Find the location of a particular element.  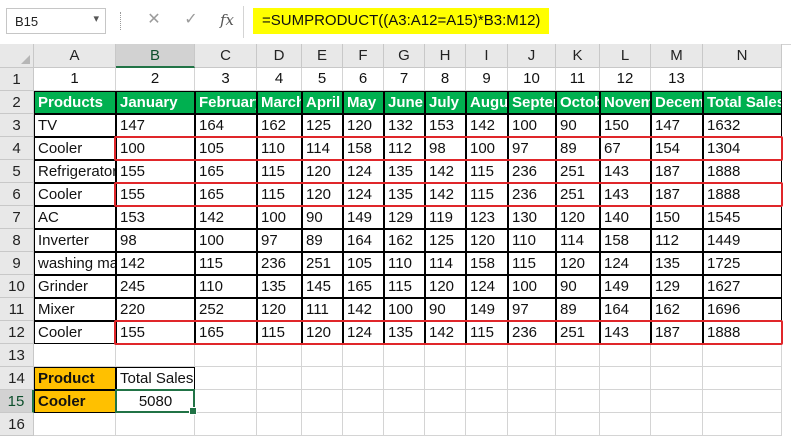

column-header-l: L is located at coordinates (625, 56).